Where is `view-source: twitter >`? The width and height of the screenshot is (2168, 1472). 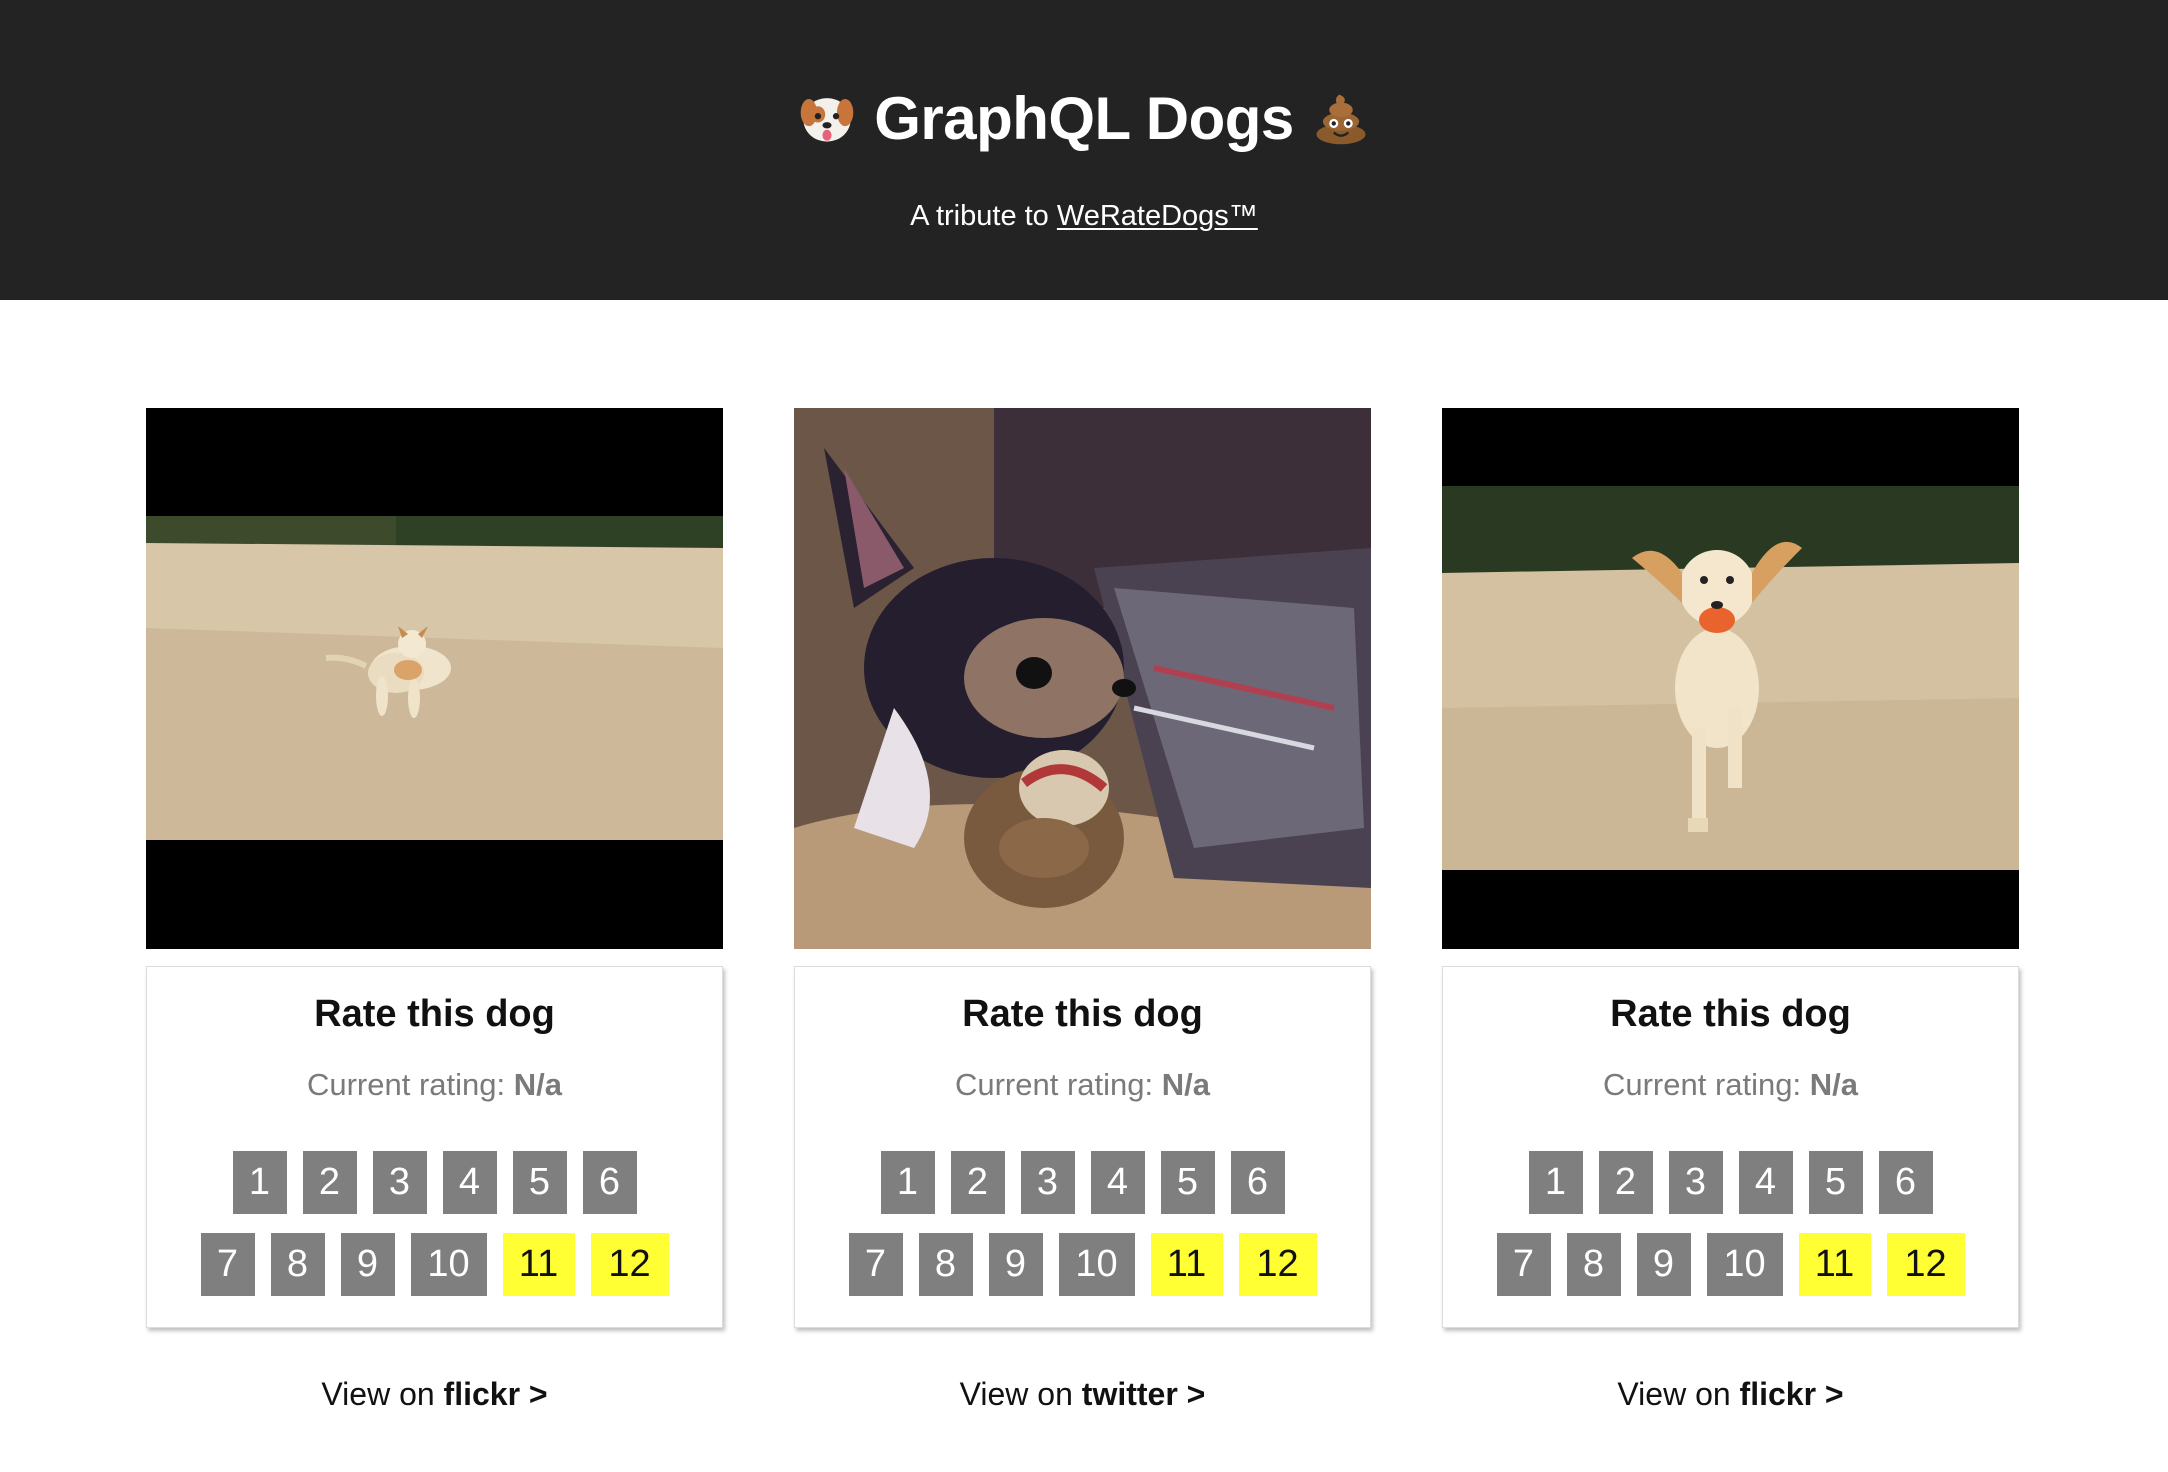 view-source: twitter > is located at coordinates (1143, 1394).